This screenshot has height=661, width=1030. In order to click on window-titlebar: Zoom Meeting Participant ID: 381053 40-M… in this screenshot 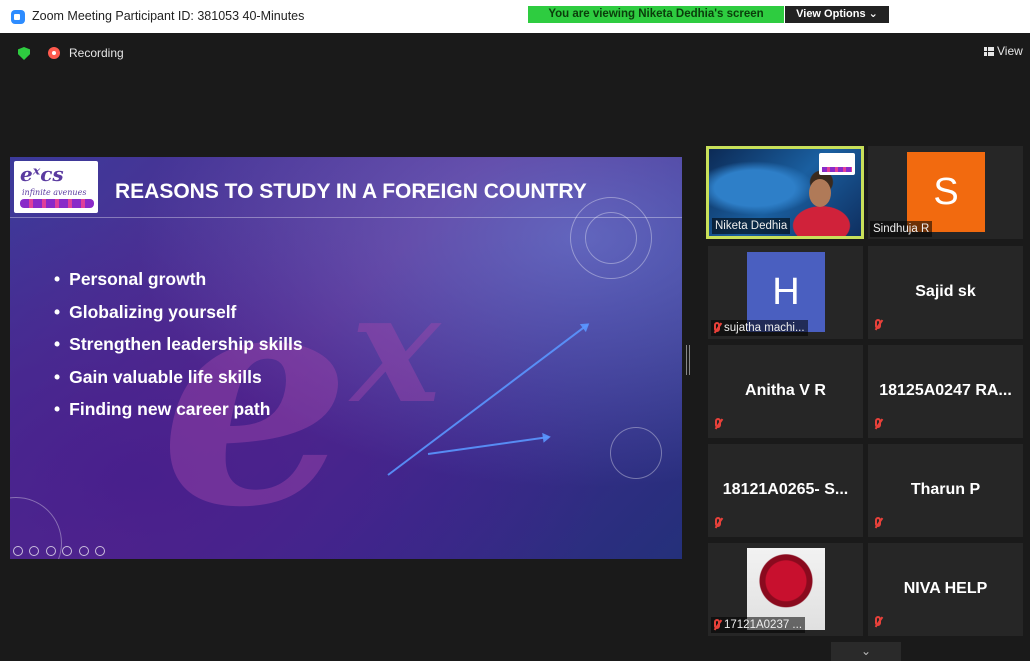, I will do `click(515, 16)`.